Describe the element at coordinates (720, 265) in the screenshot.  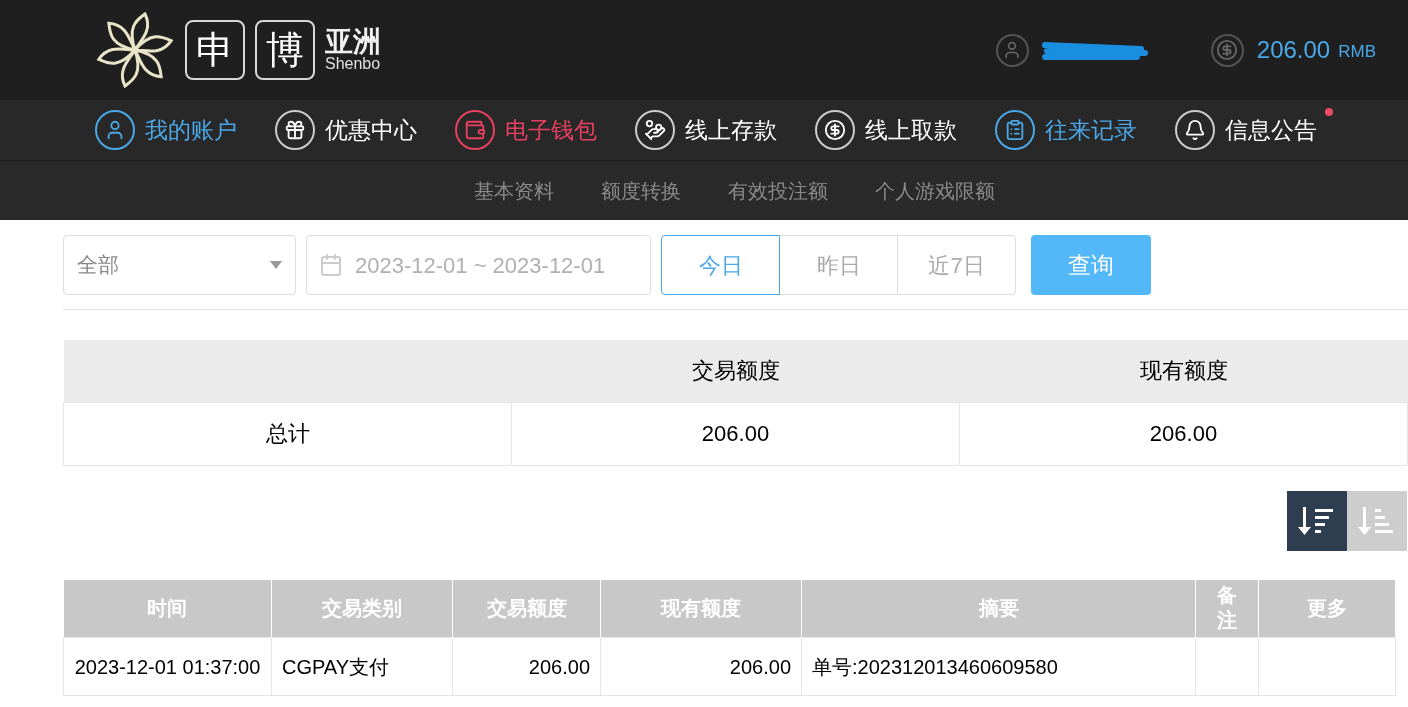
I see `date-shortcut-button: 今日` at that location.